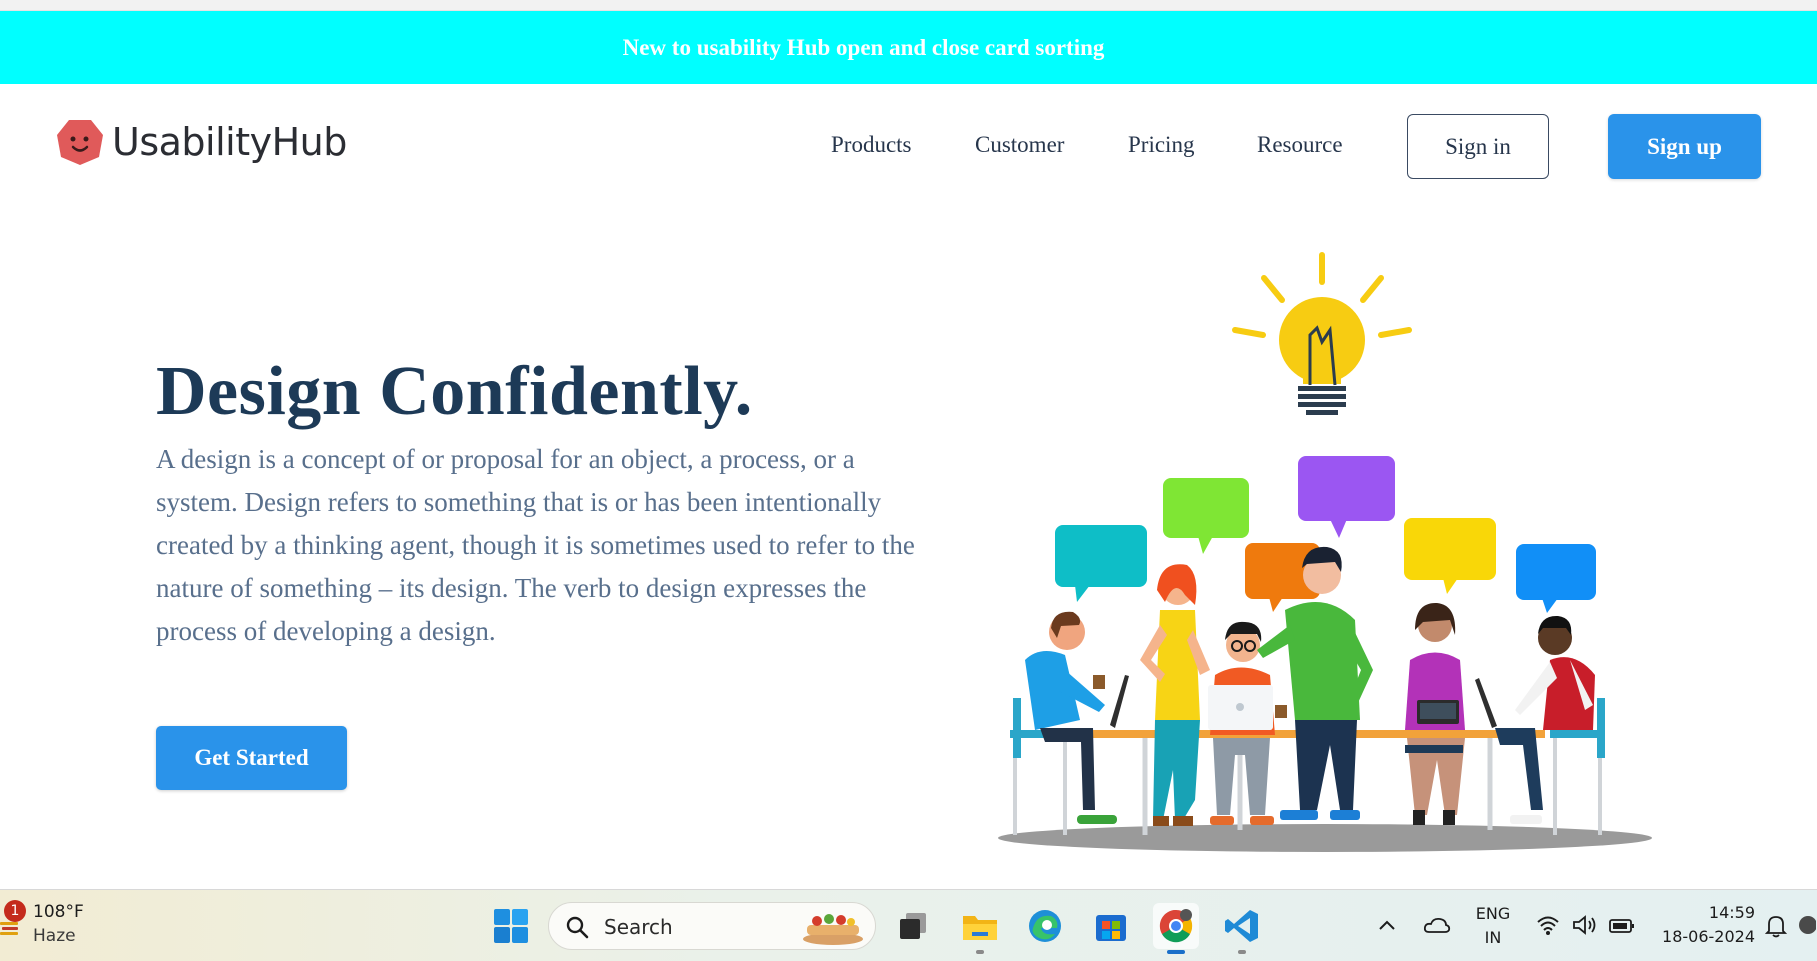  What do you see at coordinates (1622, 926) in the screenshot?
I see `battery-icon` at bounding box center [1622, 926].